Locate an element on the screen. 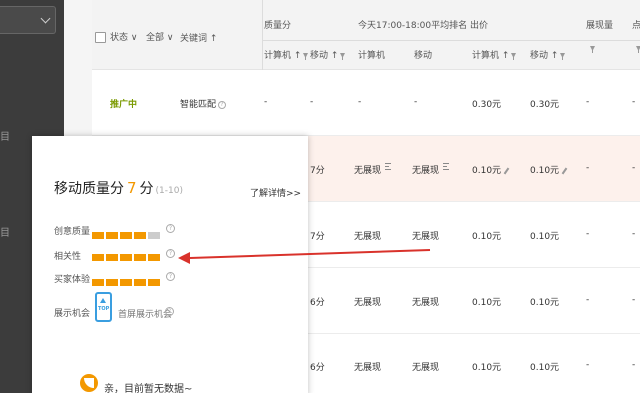  score-range: (1-10) is located at coordinates (169, 191).